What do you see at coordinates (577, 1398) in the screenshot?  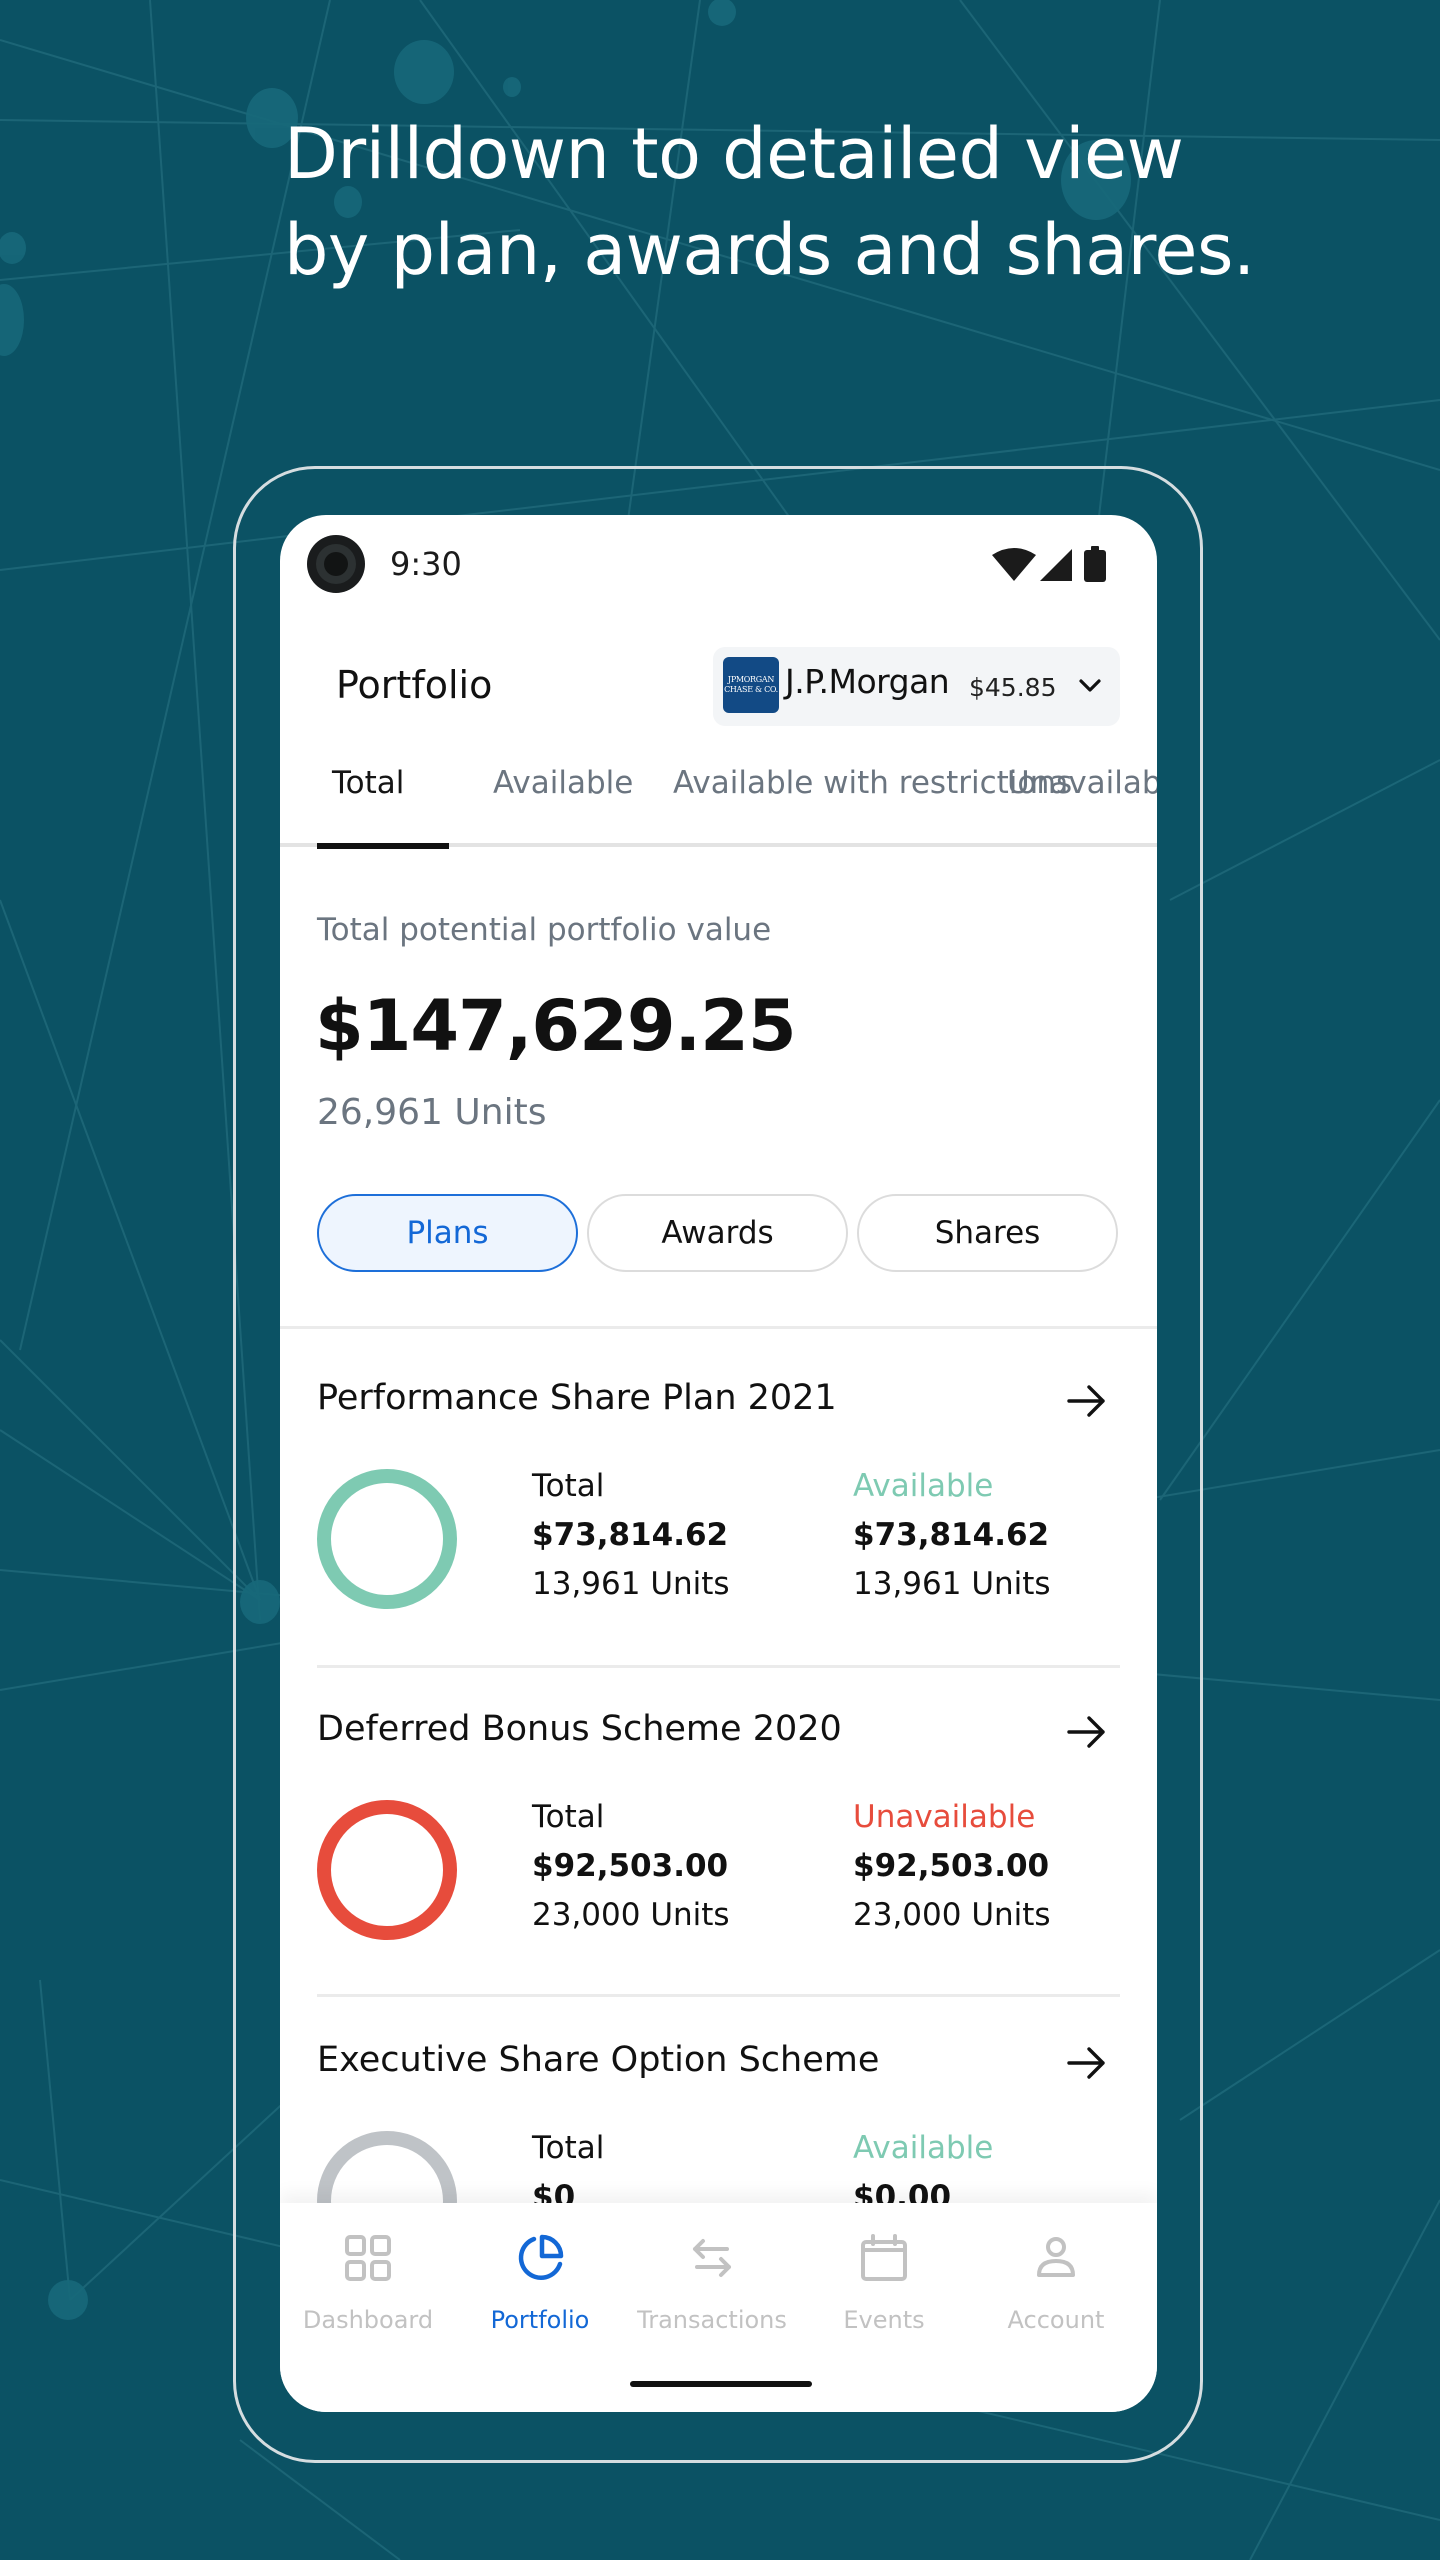 I see `plan-title: Performance Share Plan 2021` at bounding box center [577, 1398].